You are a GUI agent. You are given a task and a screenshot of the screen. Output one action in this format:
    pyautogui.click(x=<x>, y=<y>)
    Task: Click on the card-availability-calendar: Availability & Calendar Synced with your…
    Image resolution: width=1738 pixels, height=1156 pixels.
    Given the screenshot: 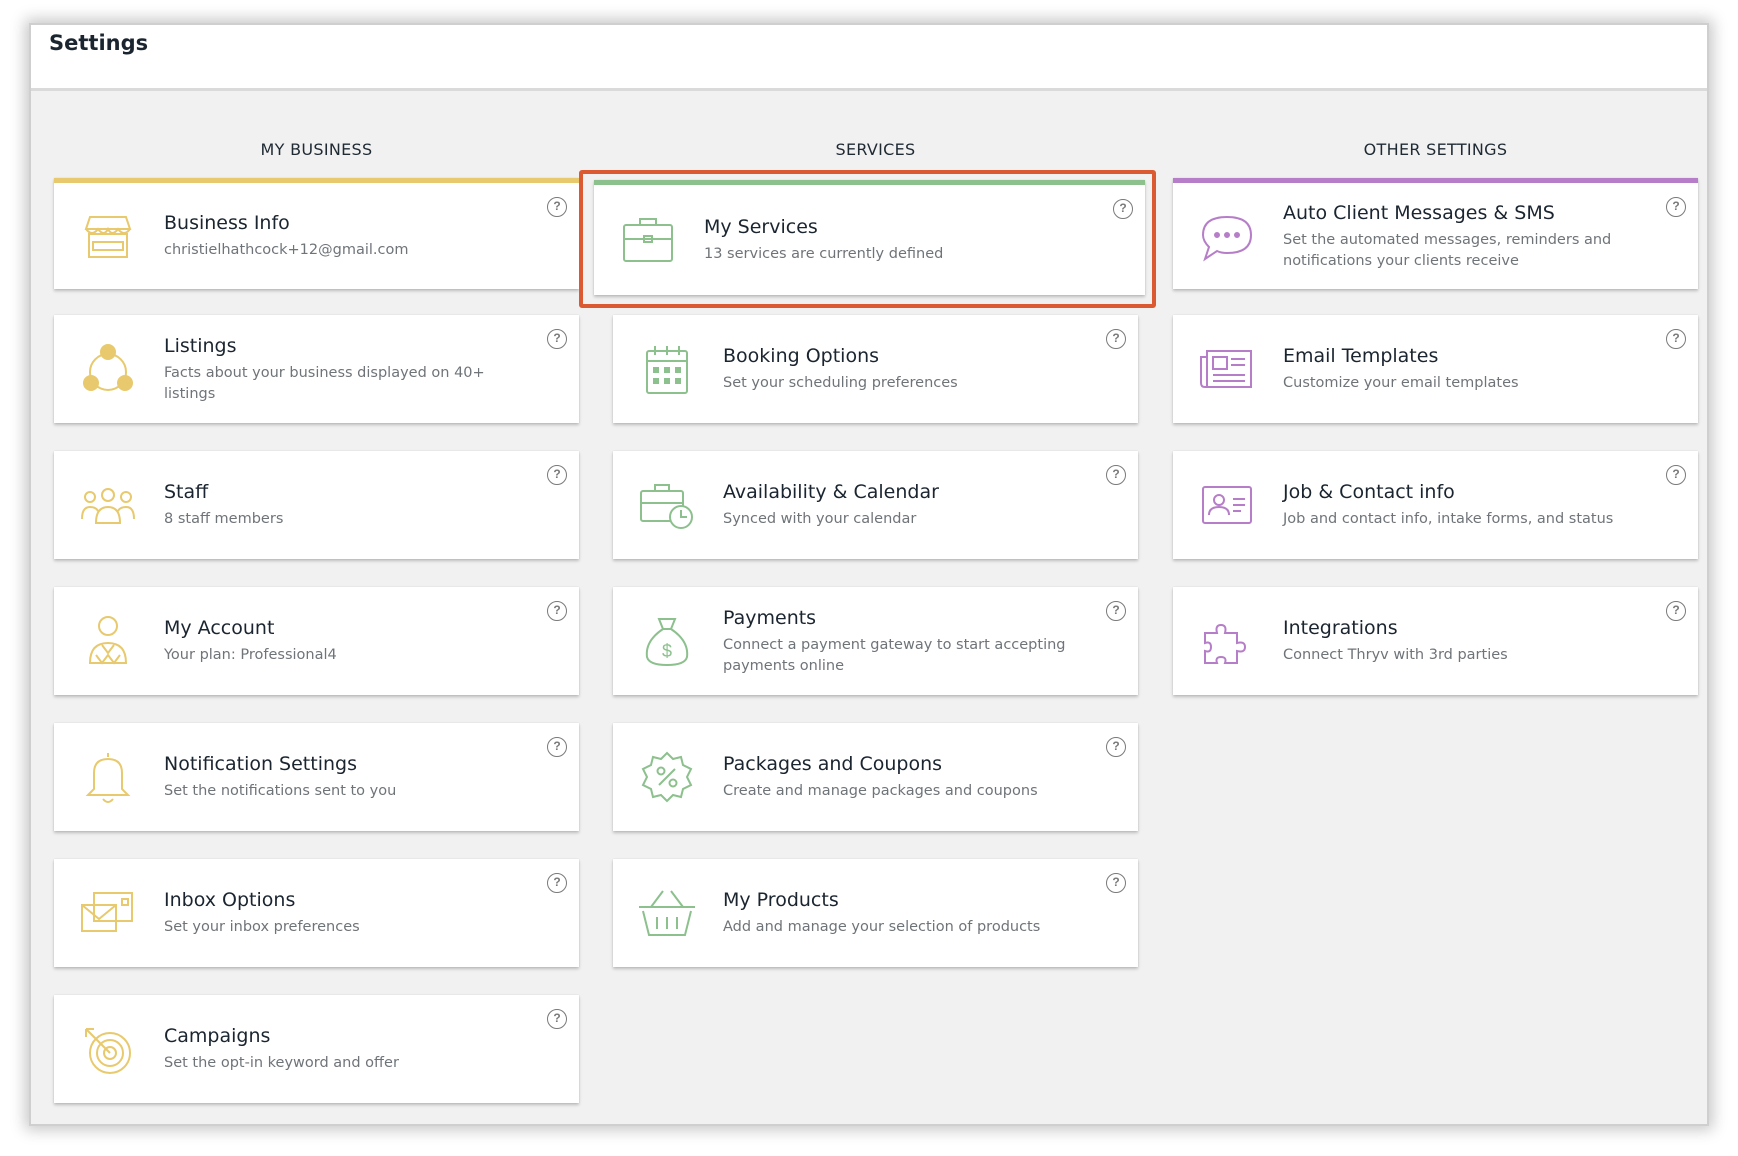 What is the action you would take?
    pyautogui.click(x=875, y=505)
    